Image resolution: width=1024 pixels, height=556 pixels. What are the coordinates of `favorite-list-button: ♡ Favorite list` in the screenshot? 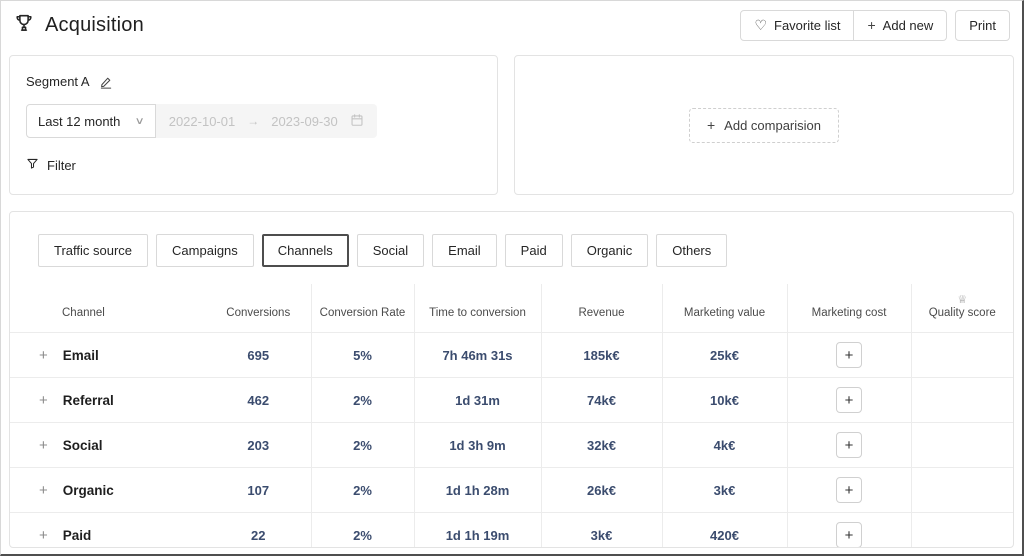 It's located at (797, 25).